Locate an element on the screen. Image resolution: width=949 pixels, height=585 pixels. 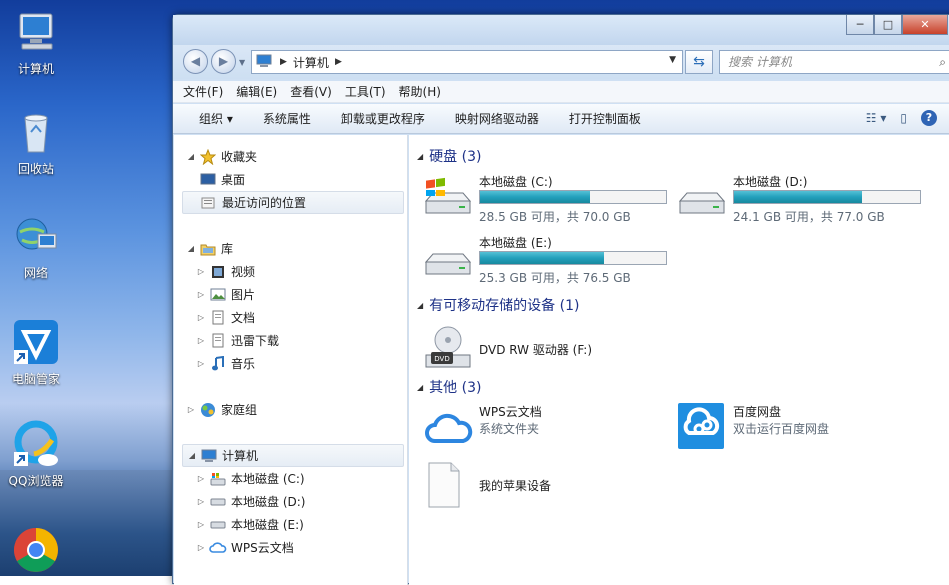
picture-icon is located at coordinates (218, 295).